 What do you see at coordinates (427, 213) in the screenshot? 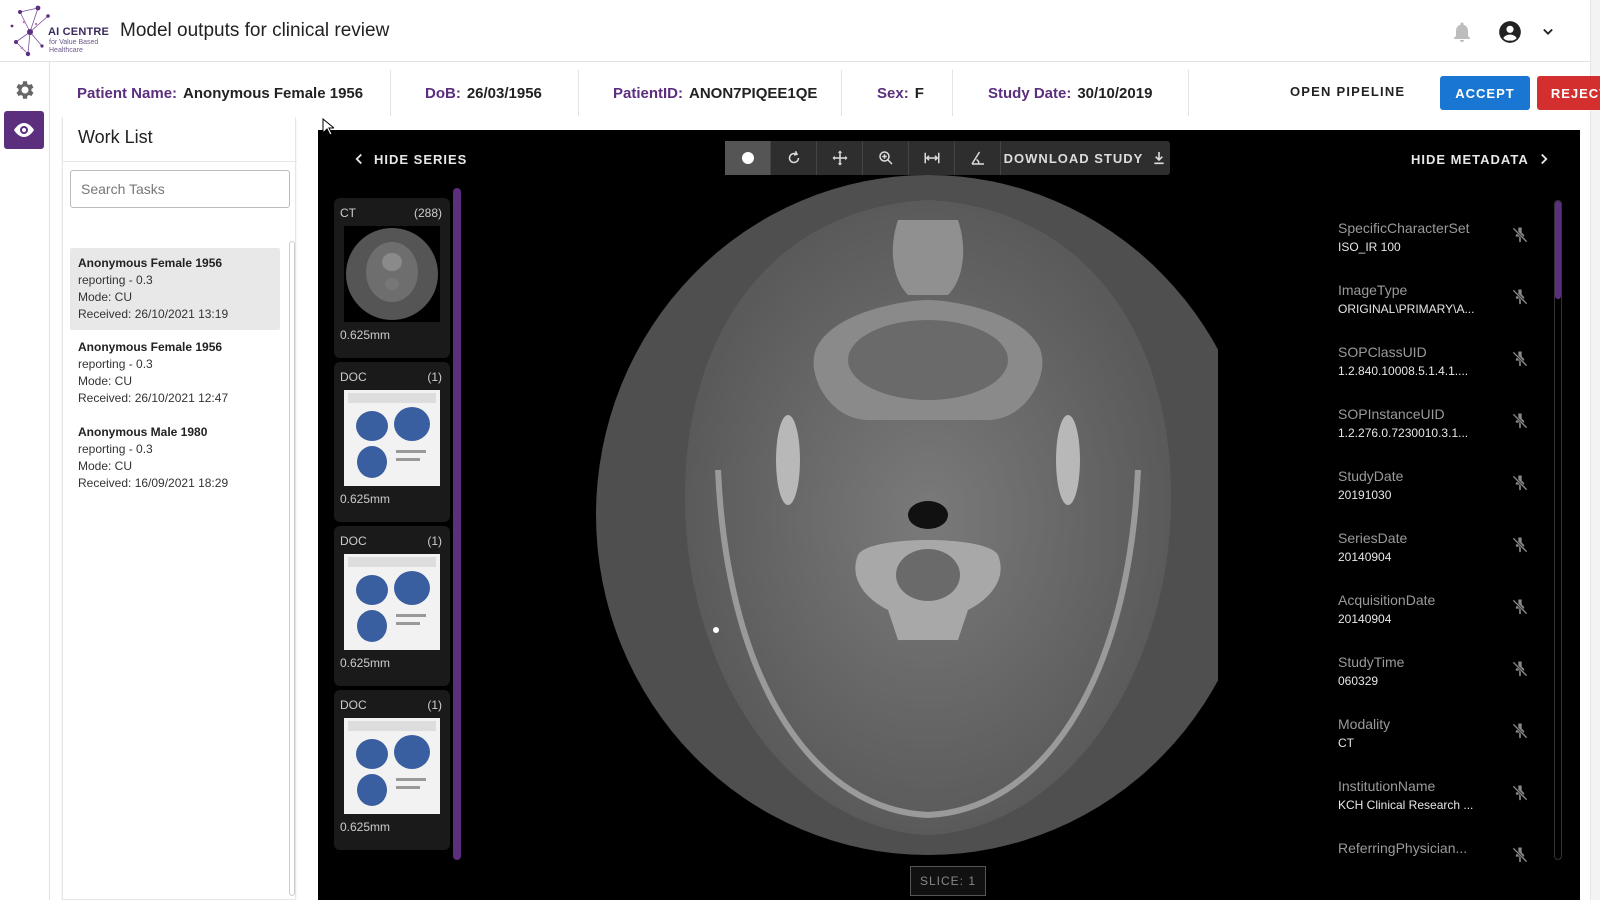
I see `series-count: (288)` at bounding box center [427, 213].